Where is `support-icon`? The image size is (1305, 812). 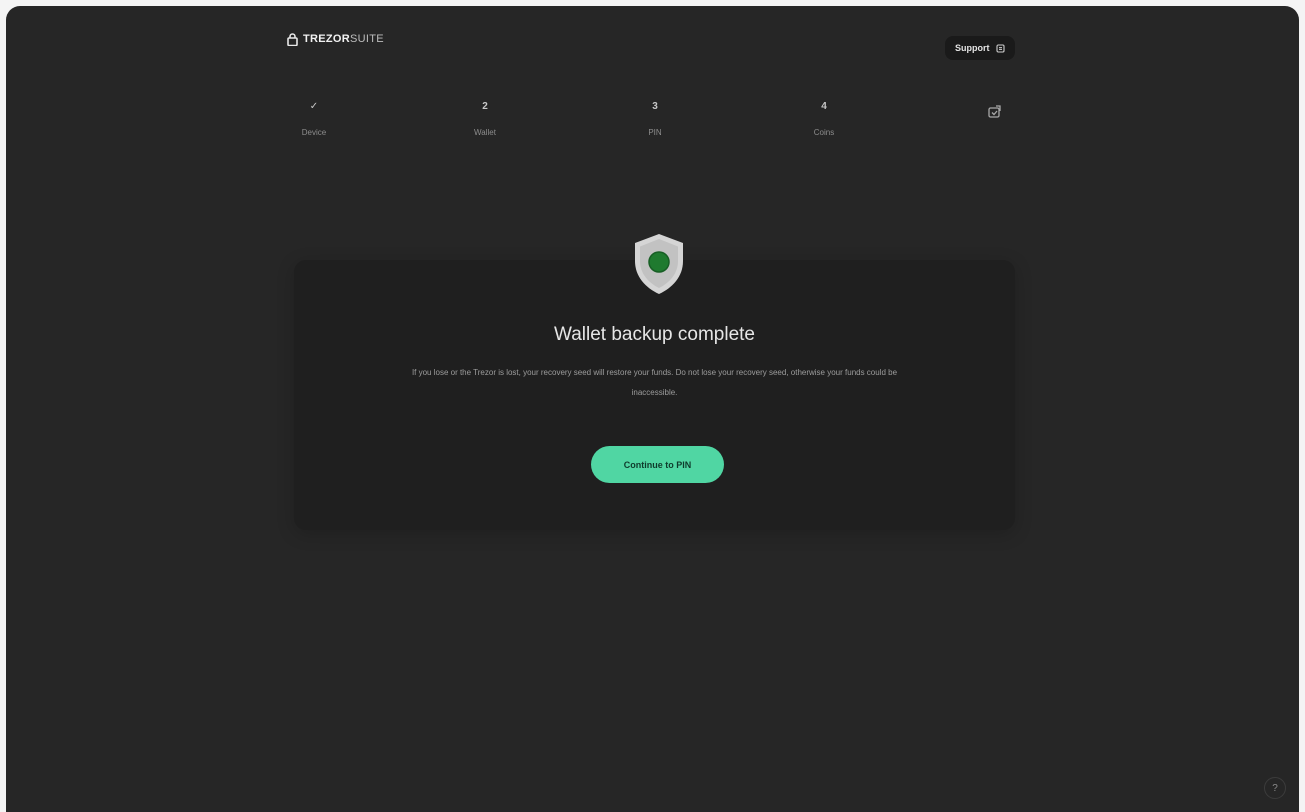
support-icon is located at coordinates (1000, 48).